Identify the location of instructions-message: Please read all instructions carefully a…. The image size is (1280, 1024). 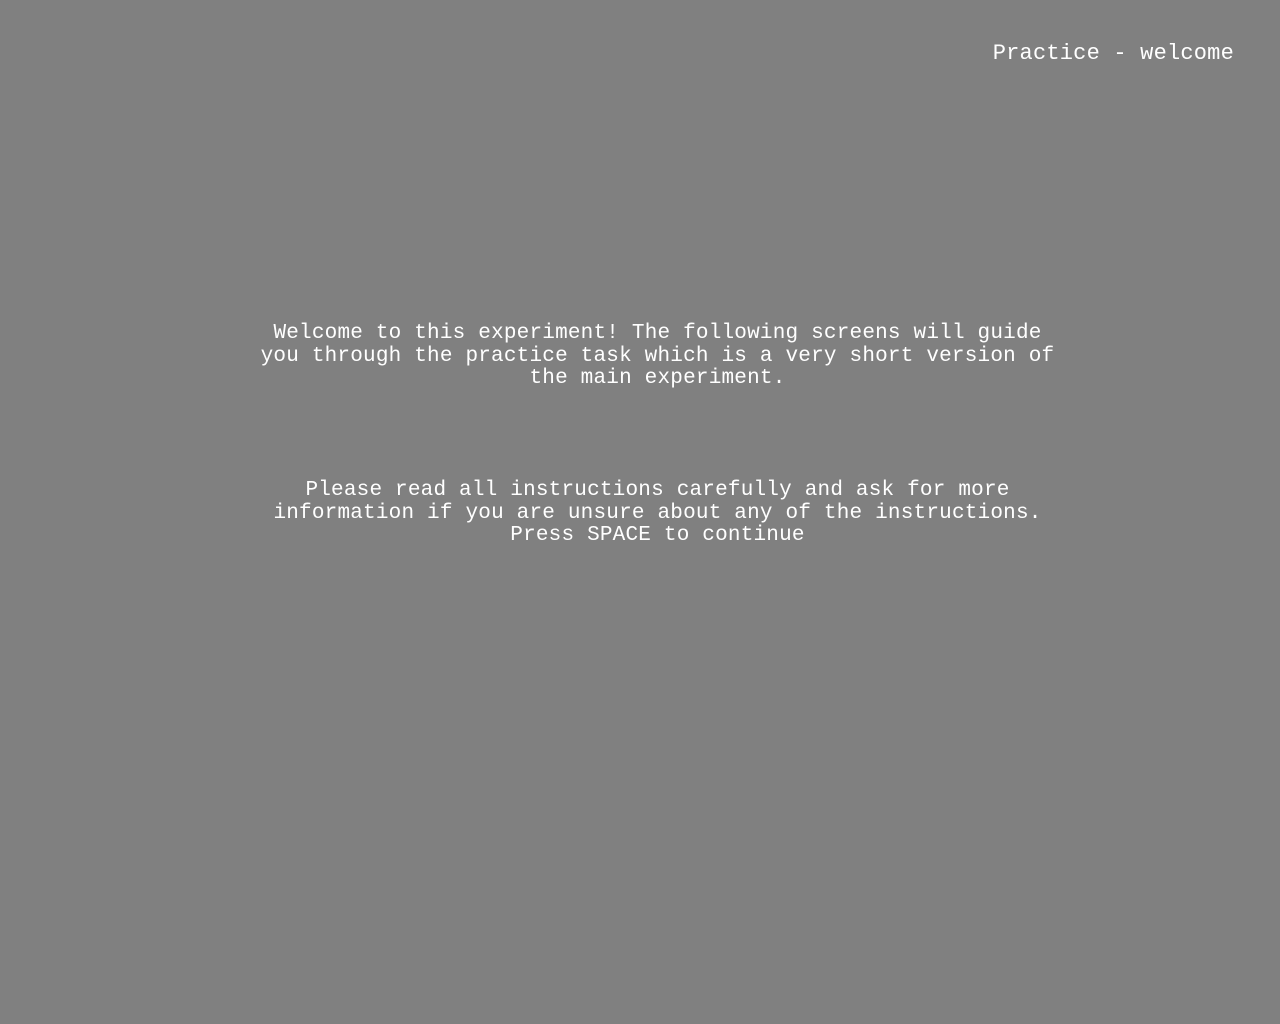
(657, 513).